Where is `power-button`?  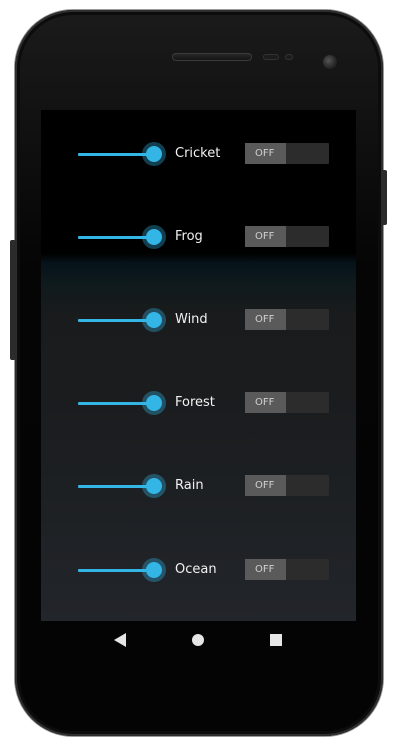 power-button is located at coordinates (384, 197).